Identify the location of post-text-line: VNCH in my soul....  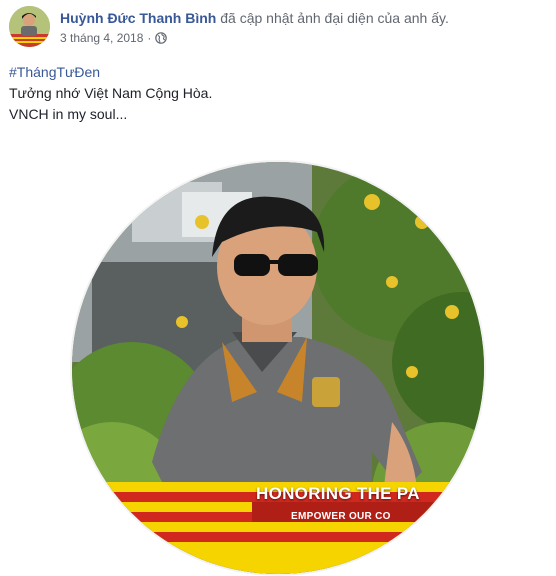
(68, 114).